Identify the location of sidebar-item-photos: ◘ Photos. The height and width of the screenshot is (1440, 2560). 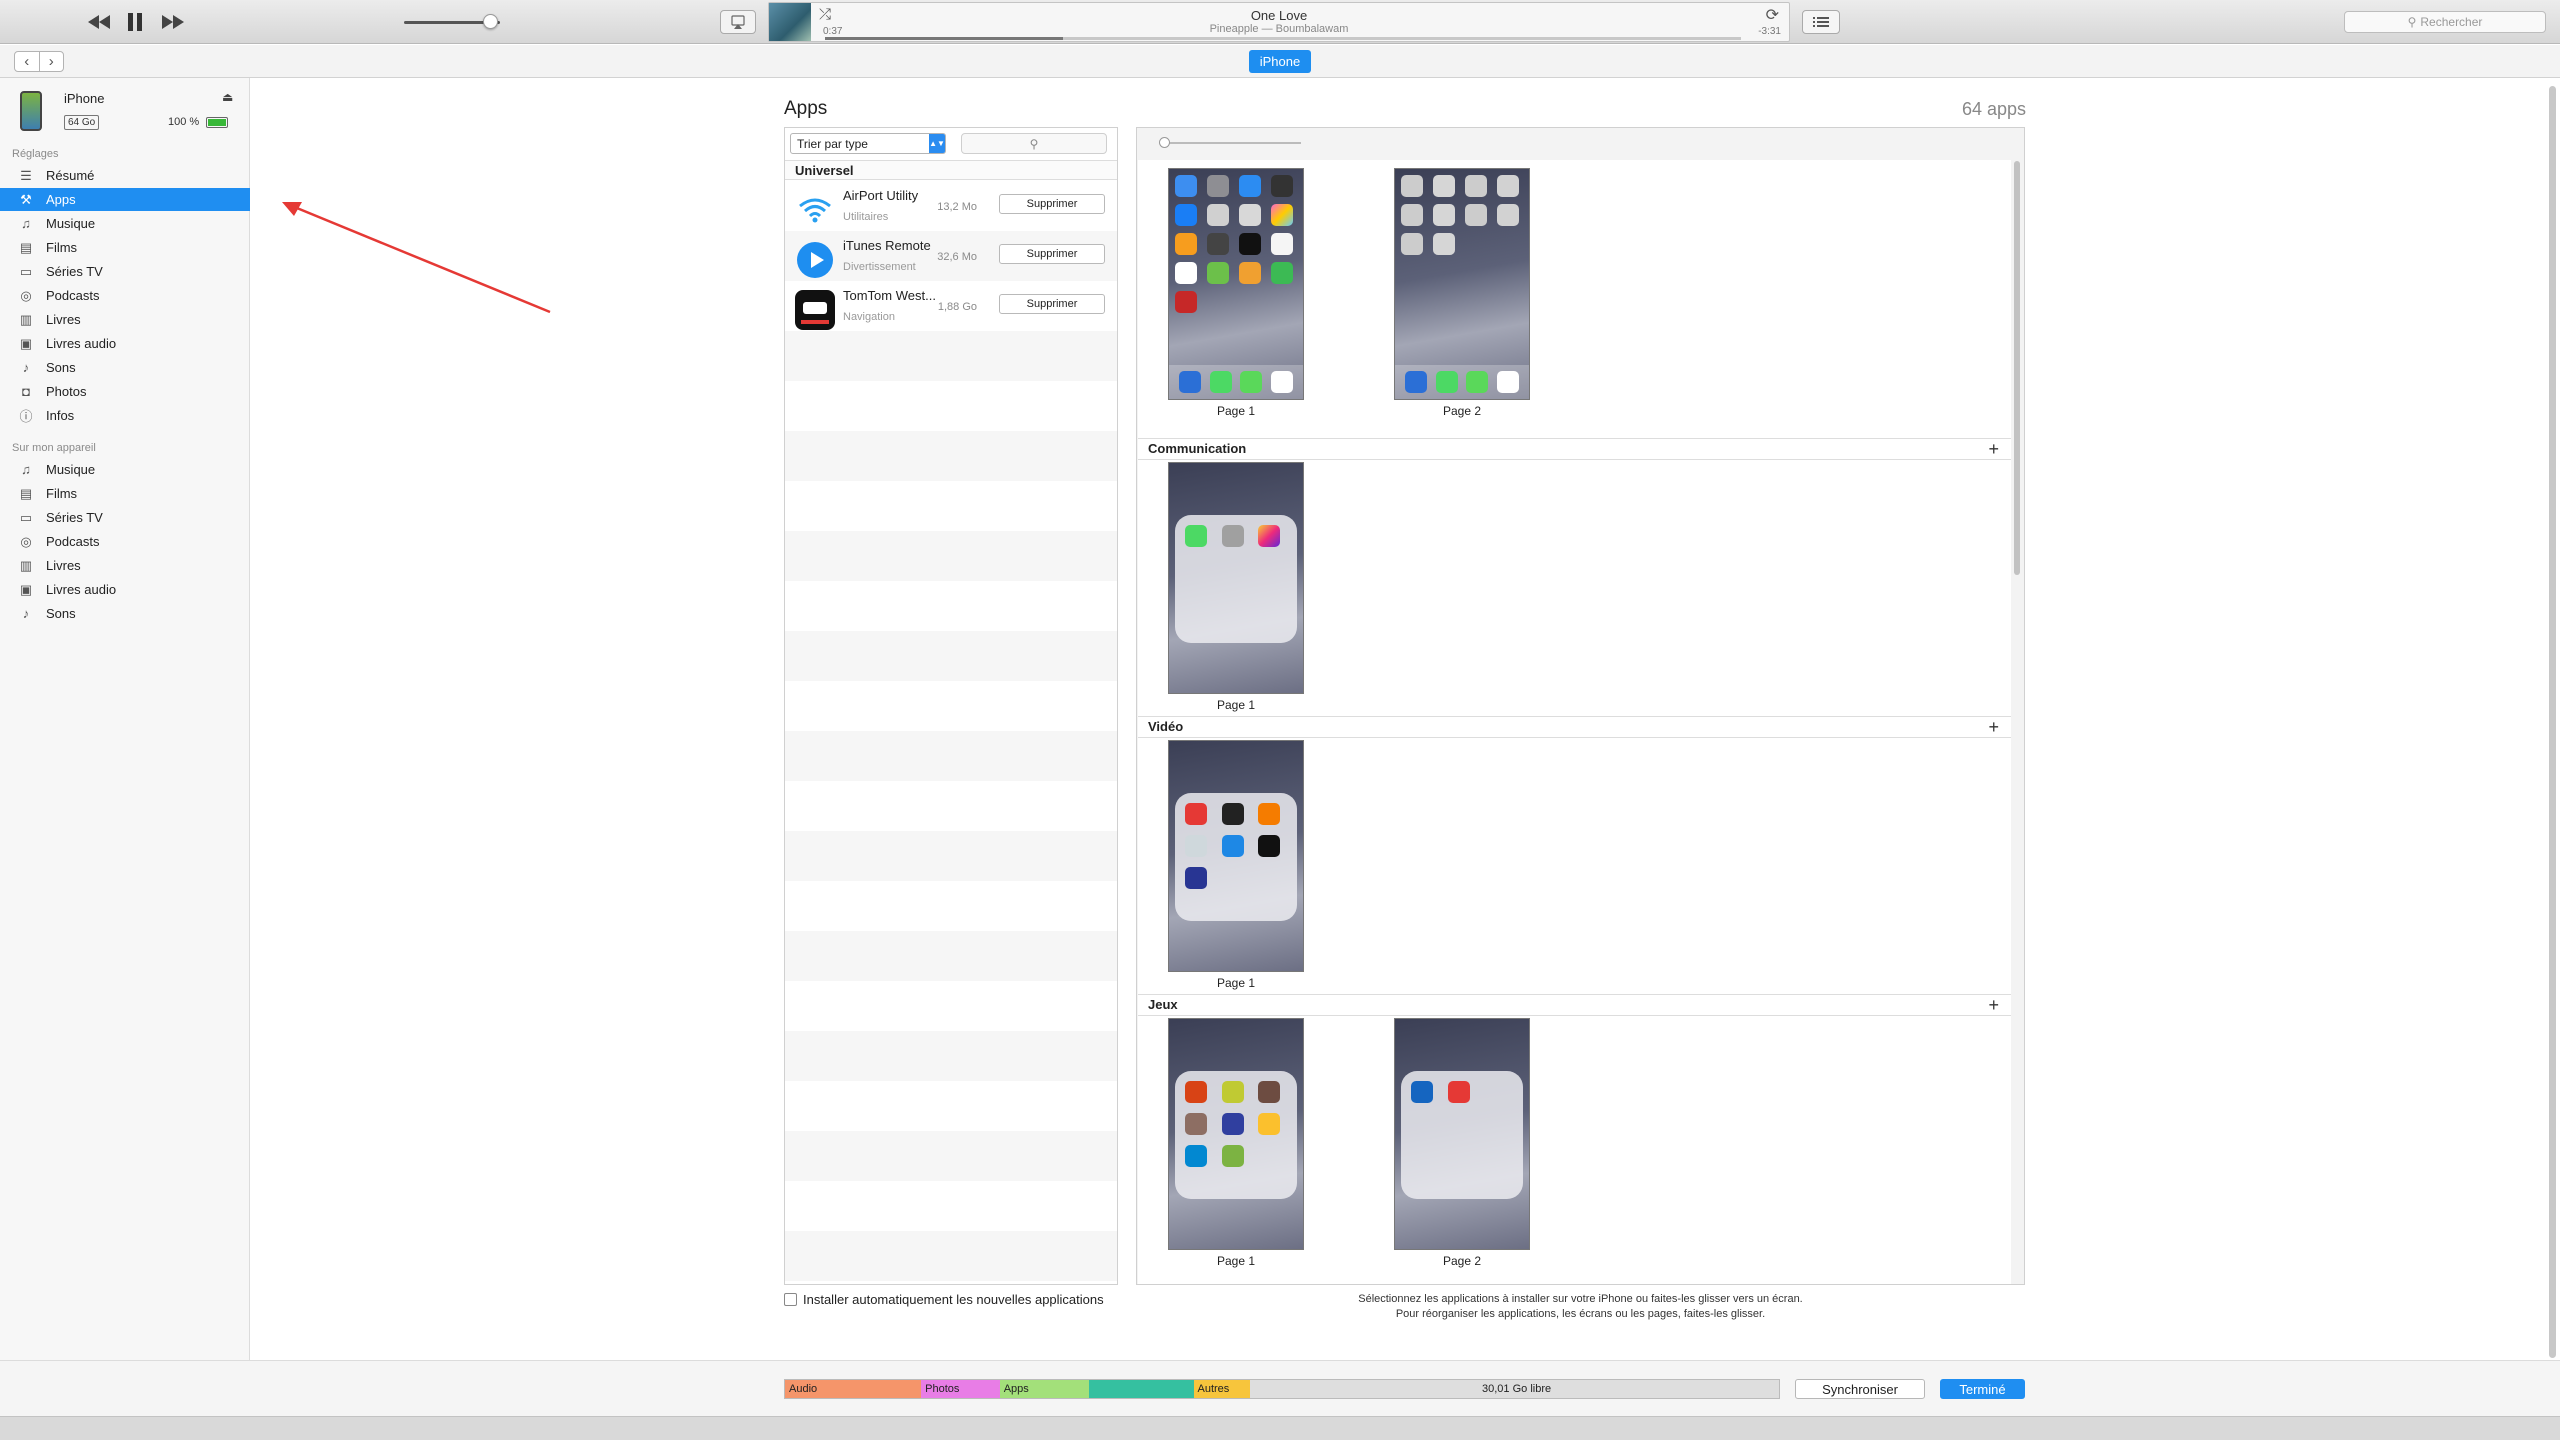
(125, 391).